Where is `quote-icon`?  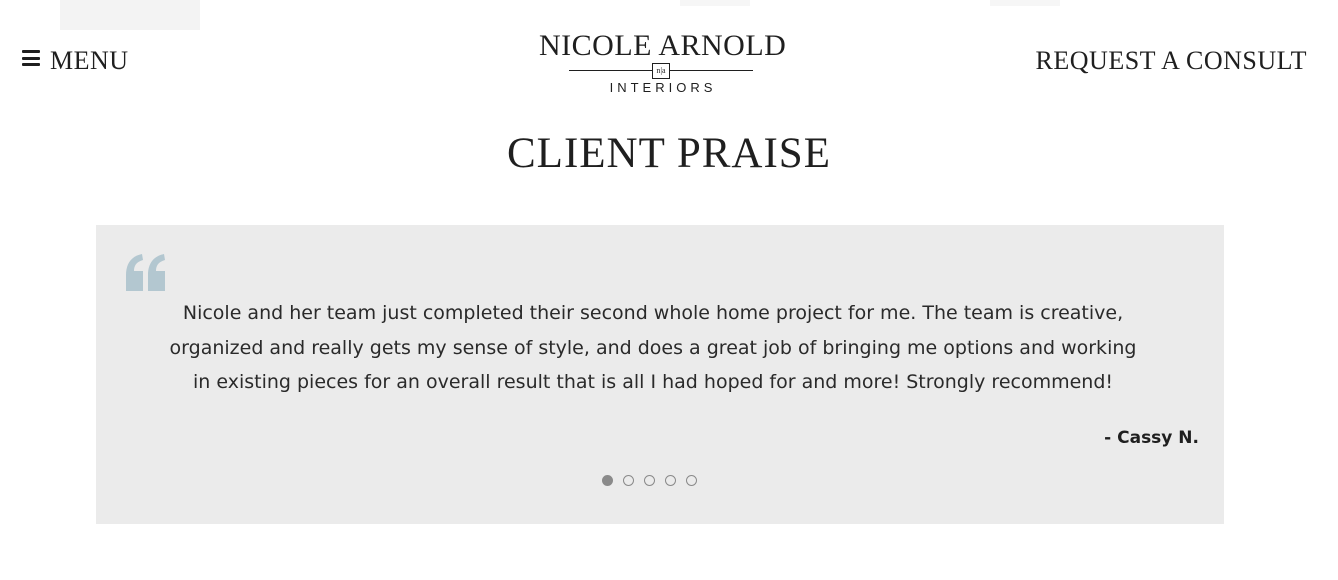 quote-icon is located at coordinates (145, 272).